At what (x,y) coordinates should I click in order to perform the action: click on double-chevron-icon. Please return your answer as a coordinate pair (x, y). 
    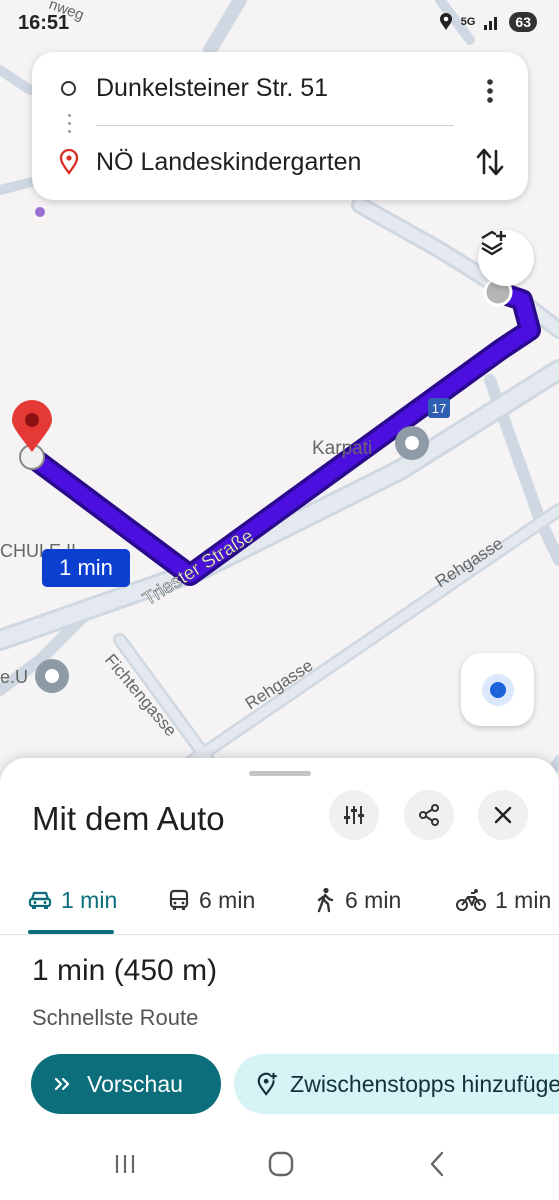
    Looking at the image, I should click on (62, 1084).